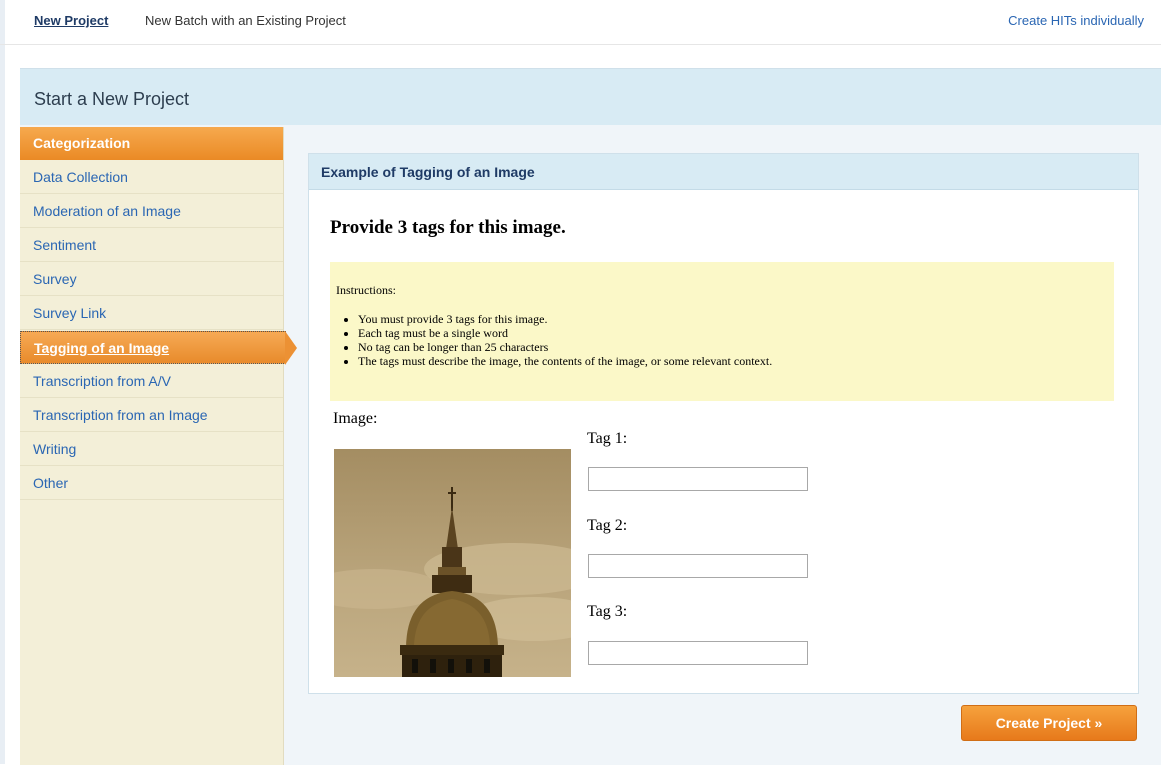 The height and width of the screenshot is (765, 1161). What do you see at coordinates (102, 381) in the screenshot?
I see `sidebar-item-label: Transcription from A/V` at bounding box center [102, 381].